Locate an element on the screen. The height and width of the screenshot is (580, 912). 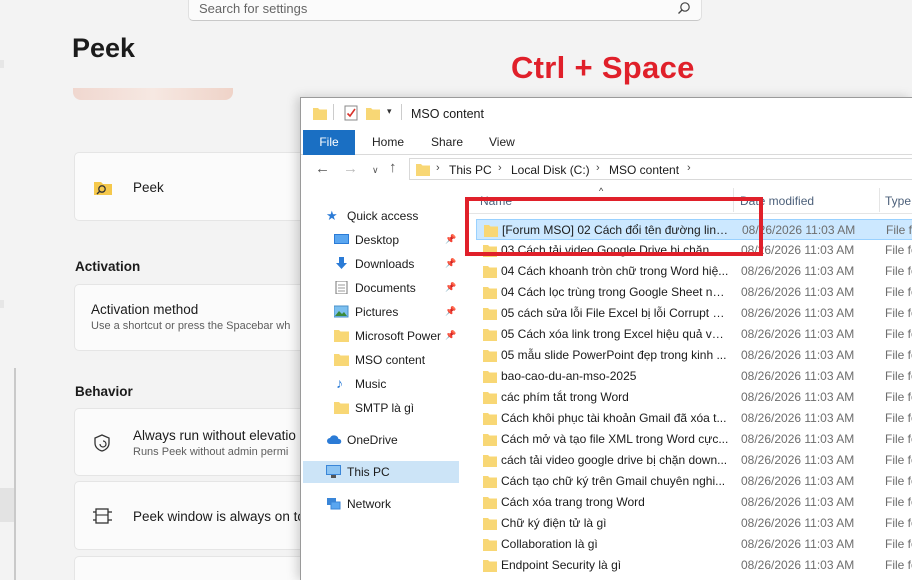
nav-this-pc: This PC is located at coordinates (381, 472).